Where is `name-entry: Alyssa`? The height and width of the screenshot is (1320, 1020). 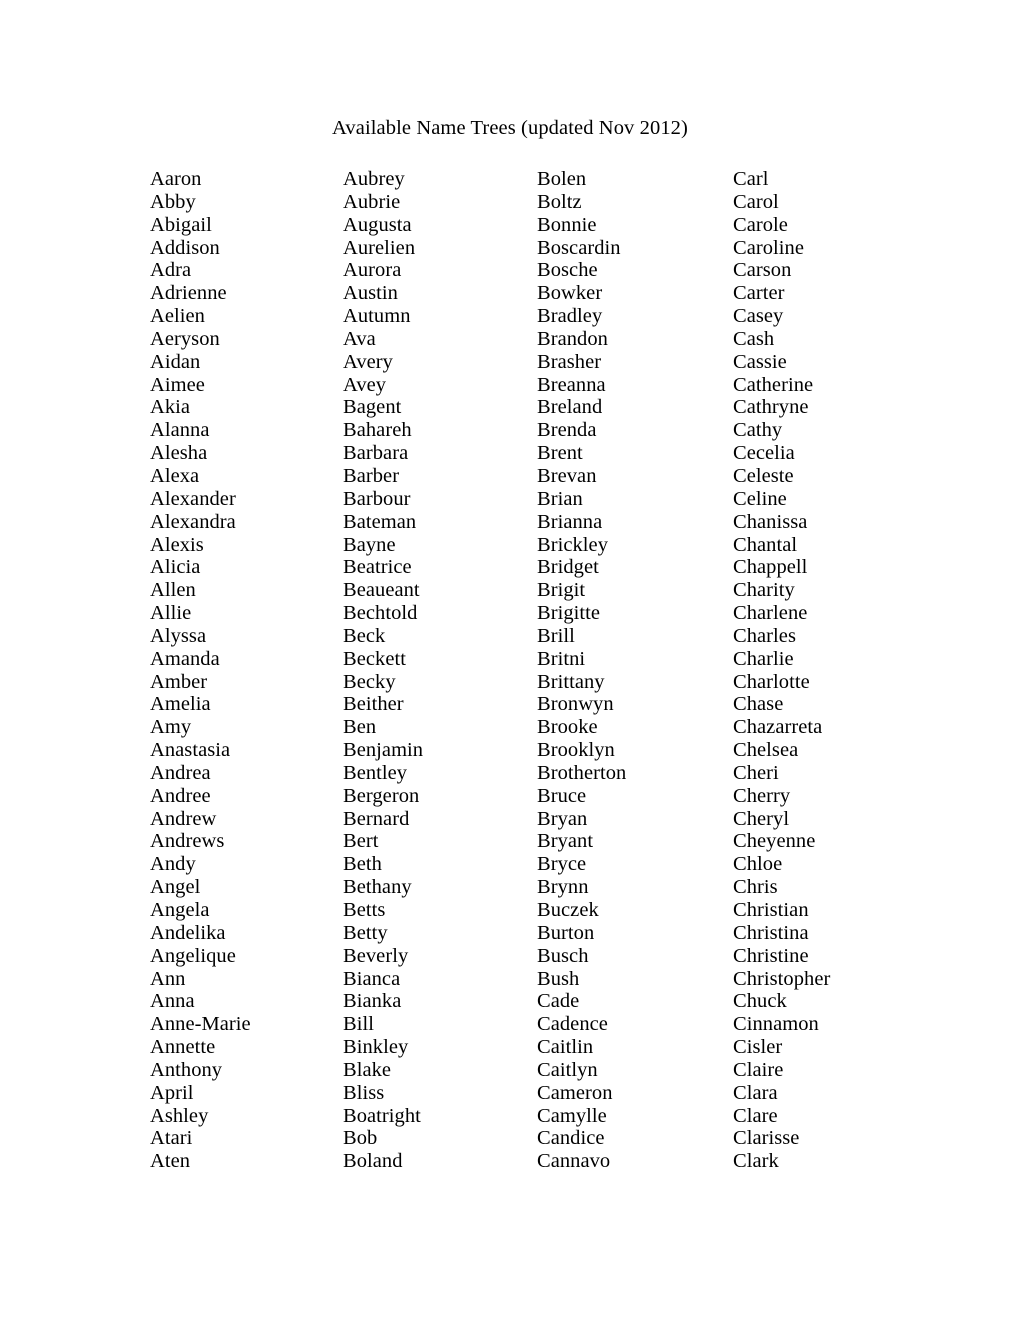
name-entry: Alyssa is located at coordinates (178, 635).